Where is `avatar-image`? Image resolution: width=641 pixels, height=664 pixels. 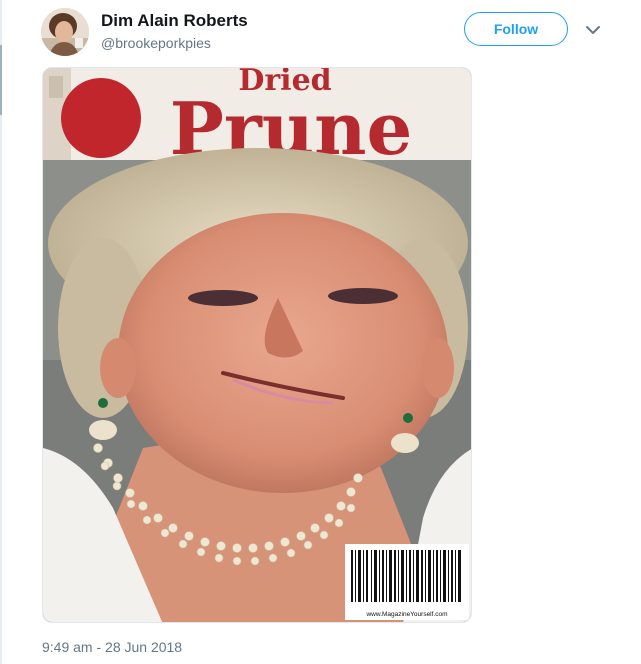
avatar-image is located at coordinates (65, 32).